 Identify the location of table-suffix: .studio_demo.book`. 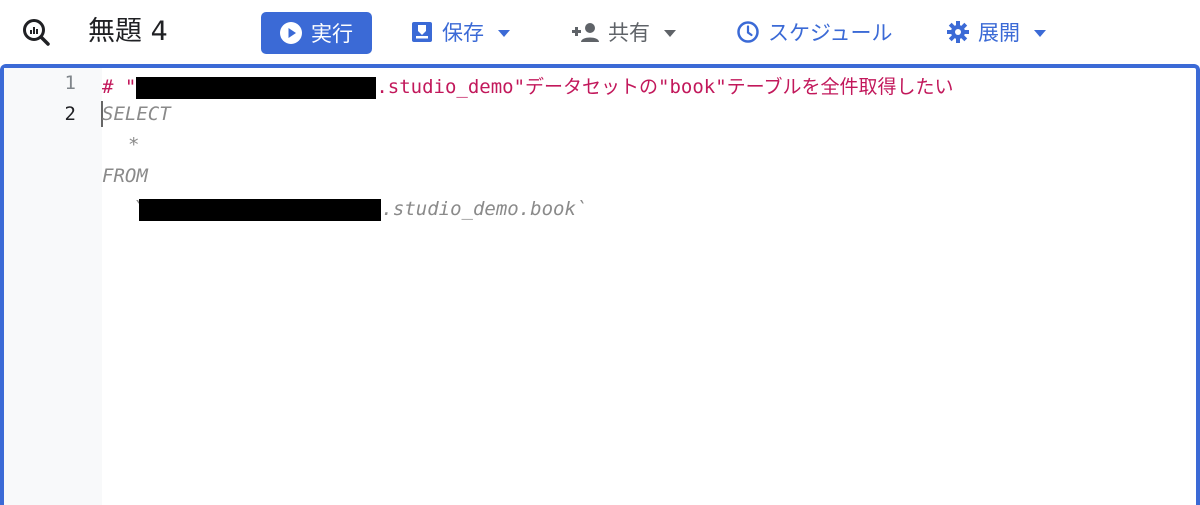
(484, 209).